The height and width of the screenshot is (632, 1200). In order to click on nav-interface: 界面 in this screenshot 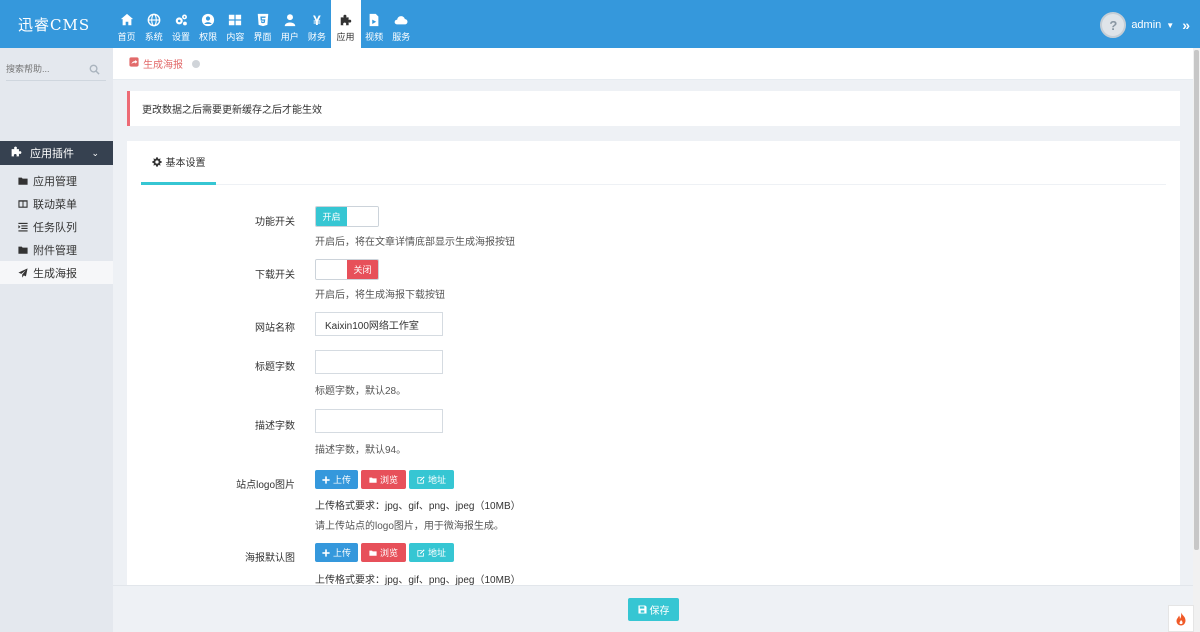, I will do `click(262, 24)`.